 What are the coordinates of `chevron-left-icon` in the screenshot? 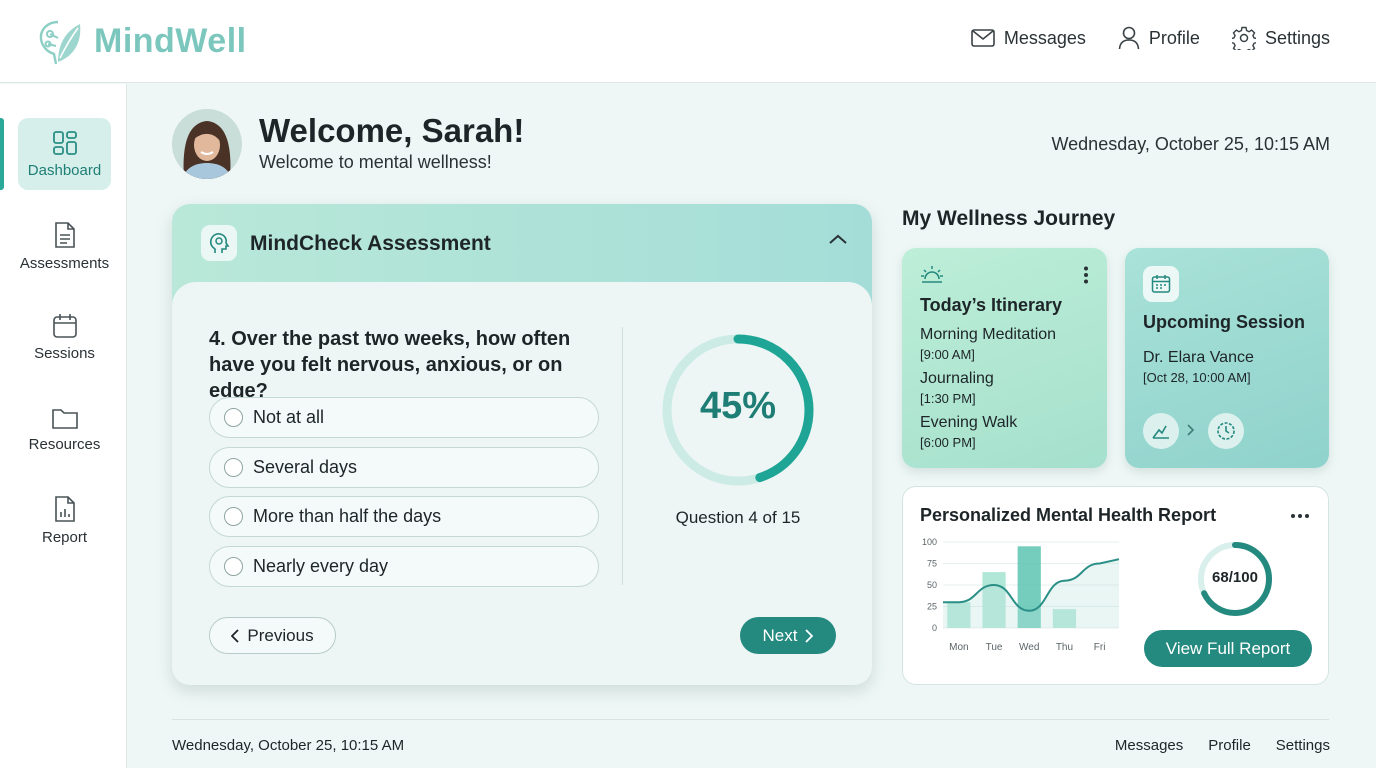 It's located at (235, 635).